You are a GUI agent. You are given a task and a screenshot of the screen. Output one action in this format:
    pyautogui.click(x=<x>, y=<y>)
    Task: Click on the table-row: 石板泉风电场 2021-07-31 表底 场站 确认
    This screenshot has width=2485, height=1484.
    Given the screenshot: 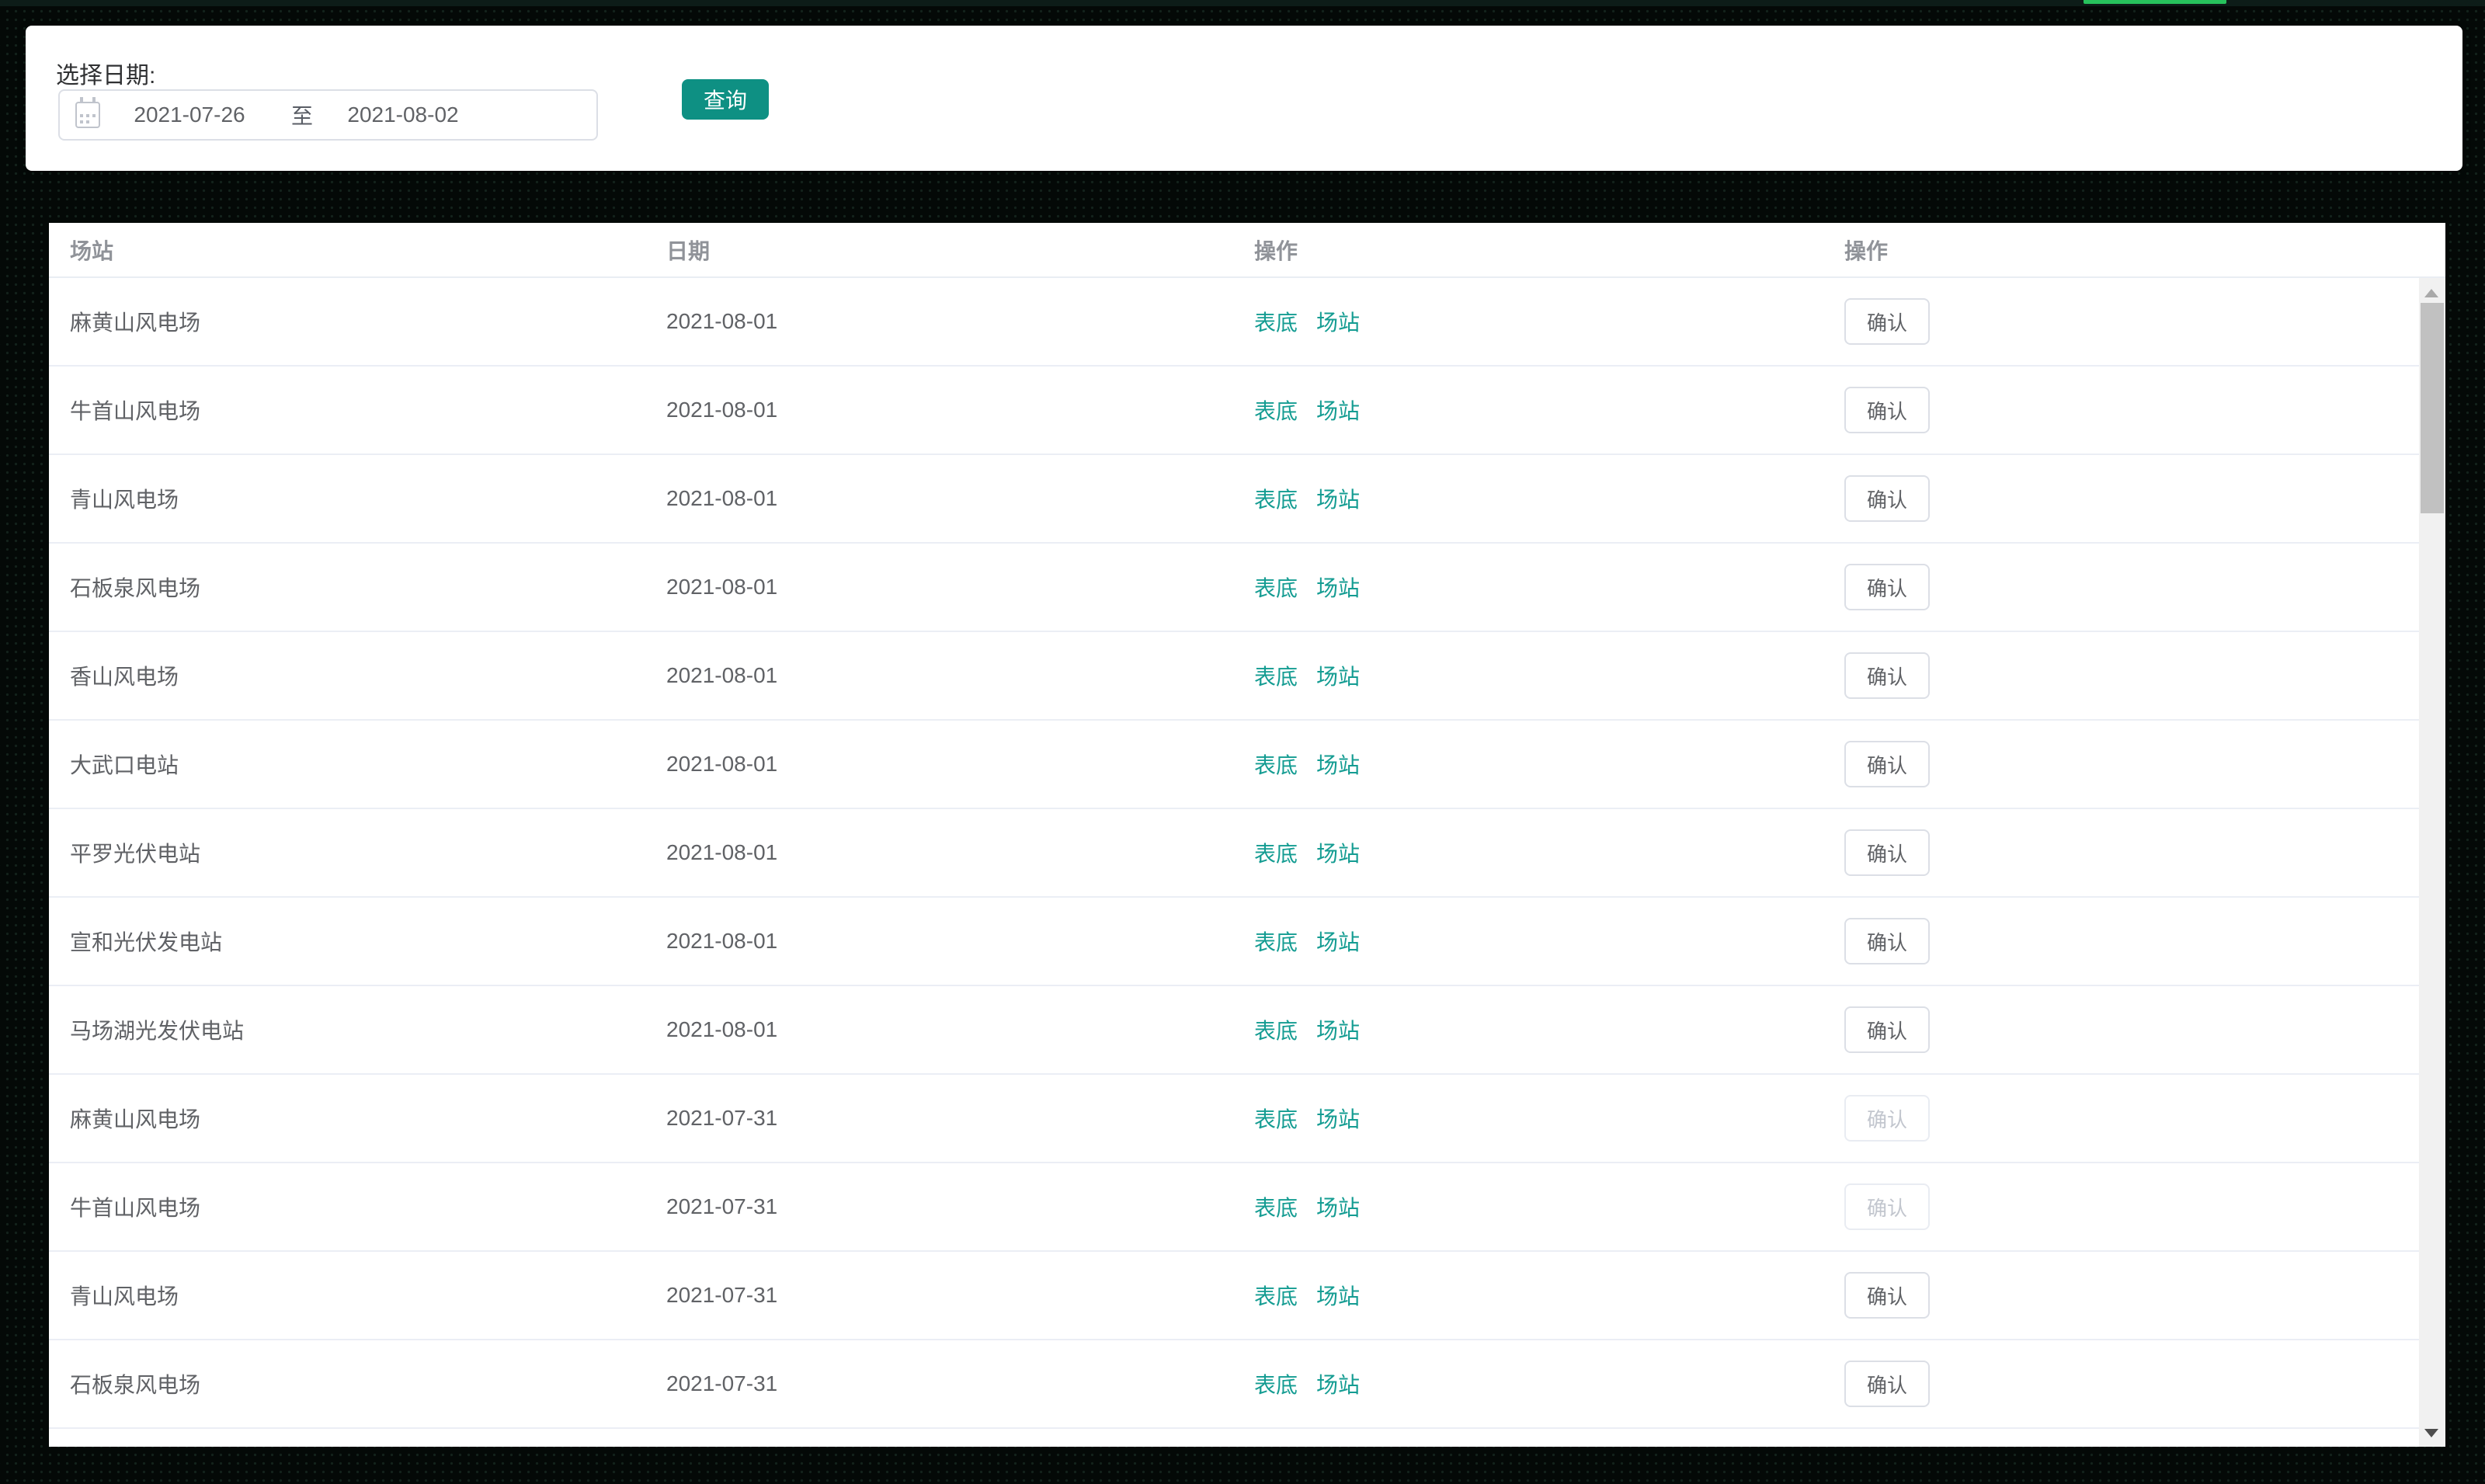 What is the action you would take?
    pyautogui.click(x=1234, y=1384)
    